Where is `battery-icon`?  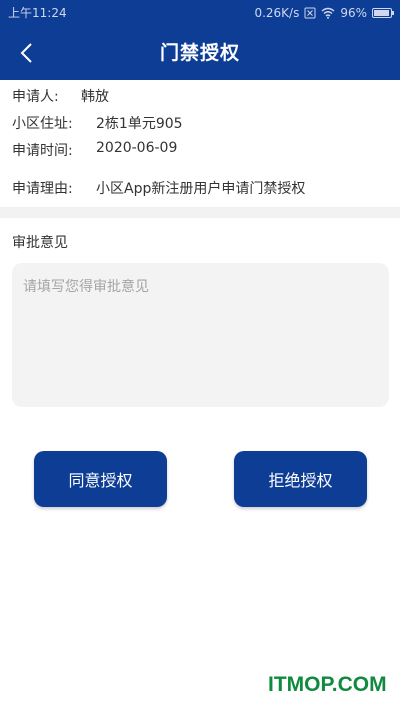
battery-icon is located at coordinates (383, 13).